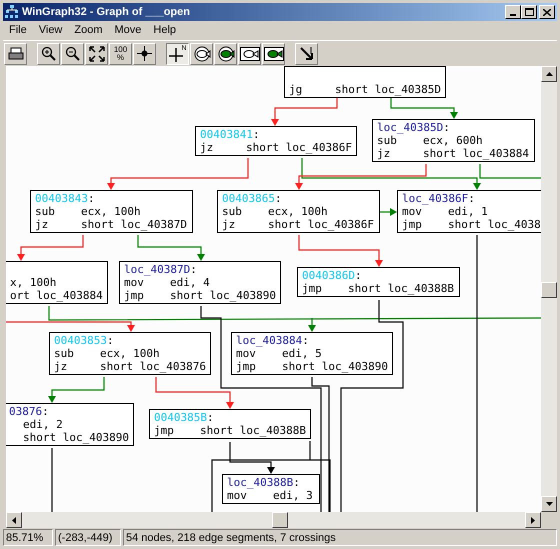 The height and width of the screenshot is (549, 560). Describe the element at coordinates (494, 224) in the screenshot. I see `operand: short loc_4038` at that location.